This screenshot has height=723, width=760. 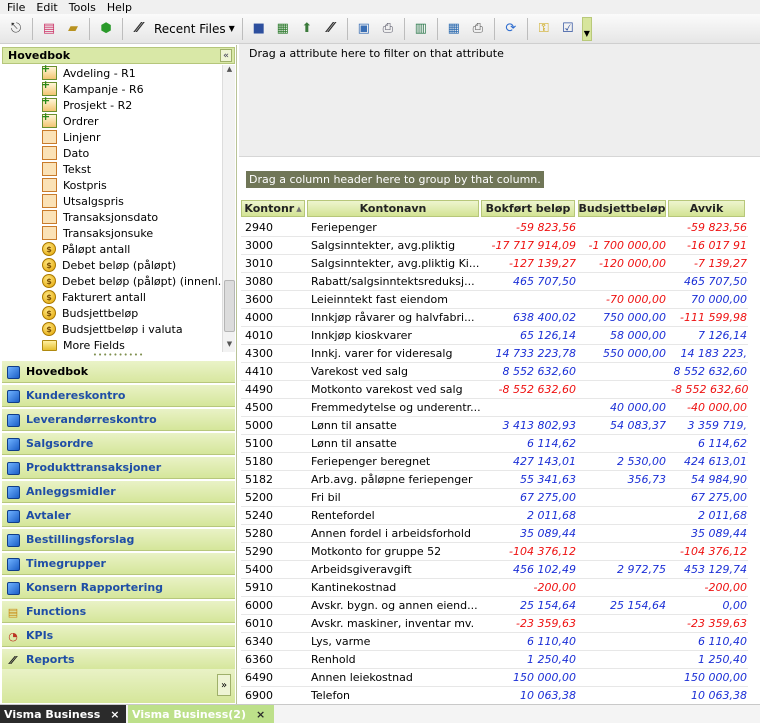 What do you see at coordinates (494, 444) in the screenshot?
I see `table-row: 5100 Lønn til ansatte 6 114,62 6 114,62` at bounding box center [494, 444].